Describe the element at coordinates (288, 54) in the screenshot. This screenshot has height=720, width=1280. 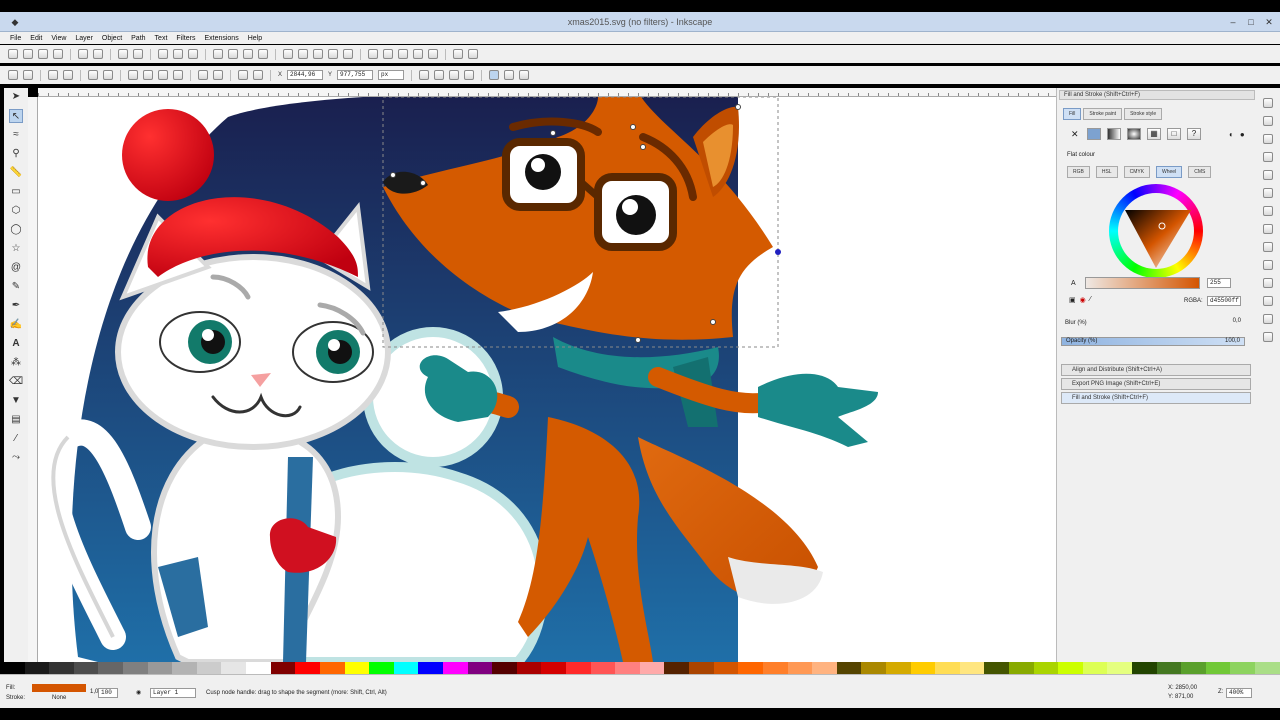
I see `duplicate-icon` at that location.